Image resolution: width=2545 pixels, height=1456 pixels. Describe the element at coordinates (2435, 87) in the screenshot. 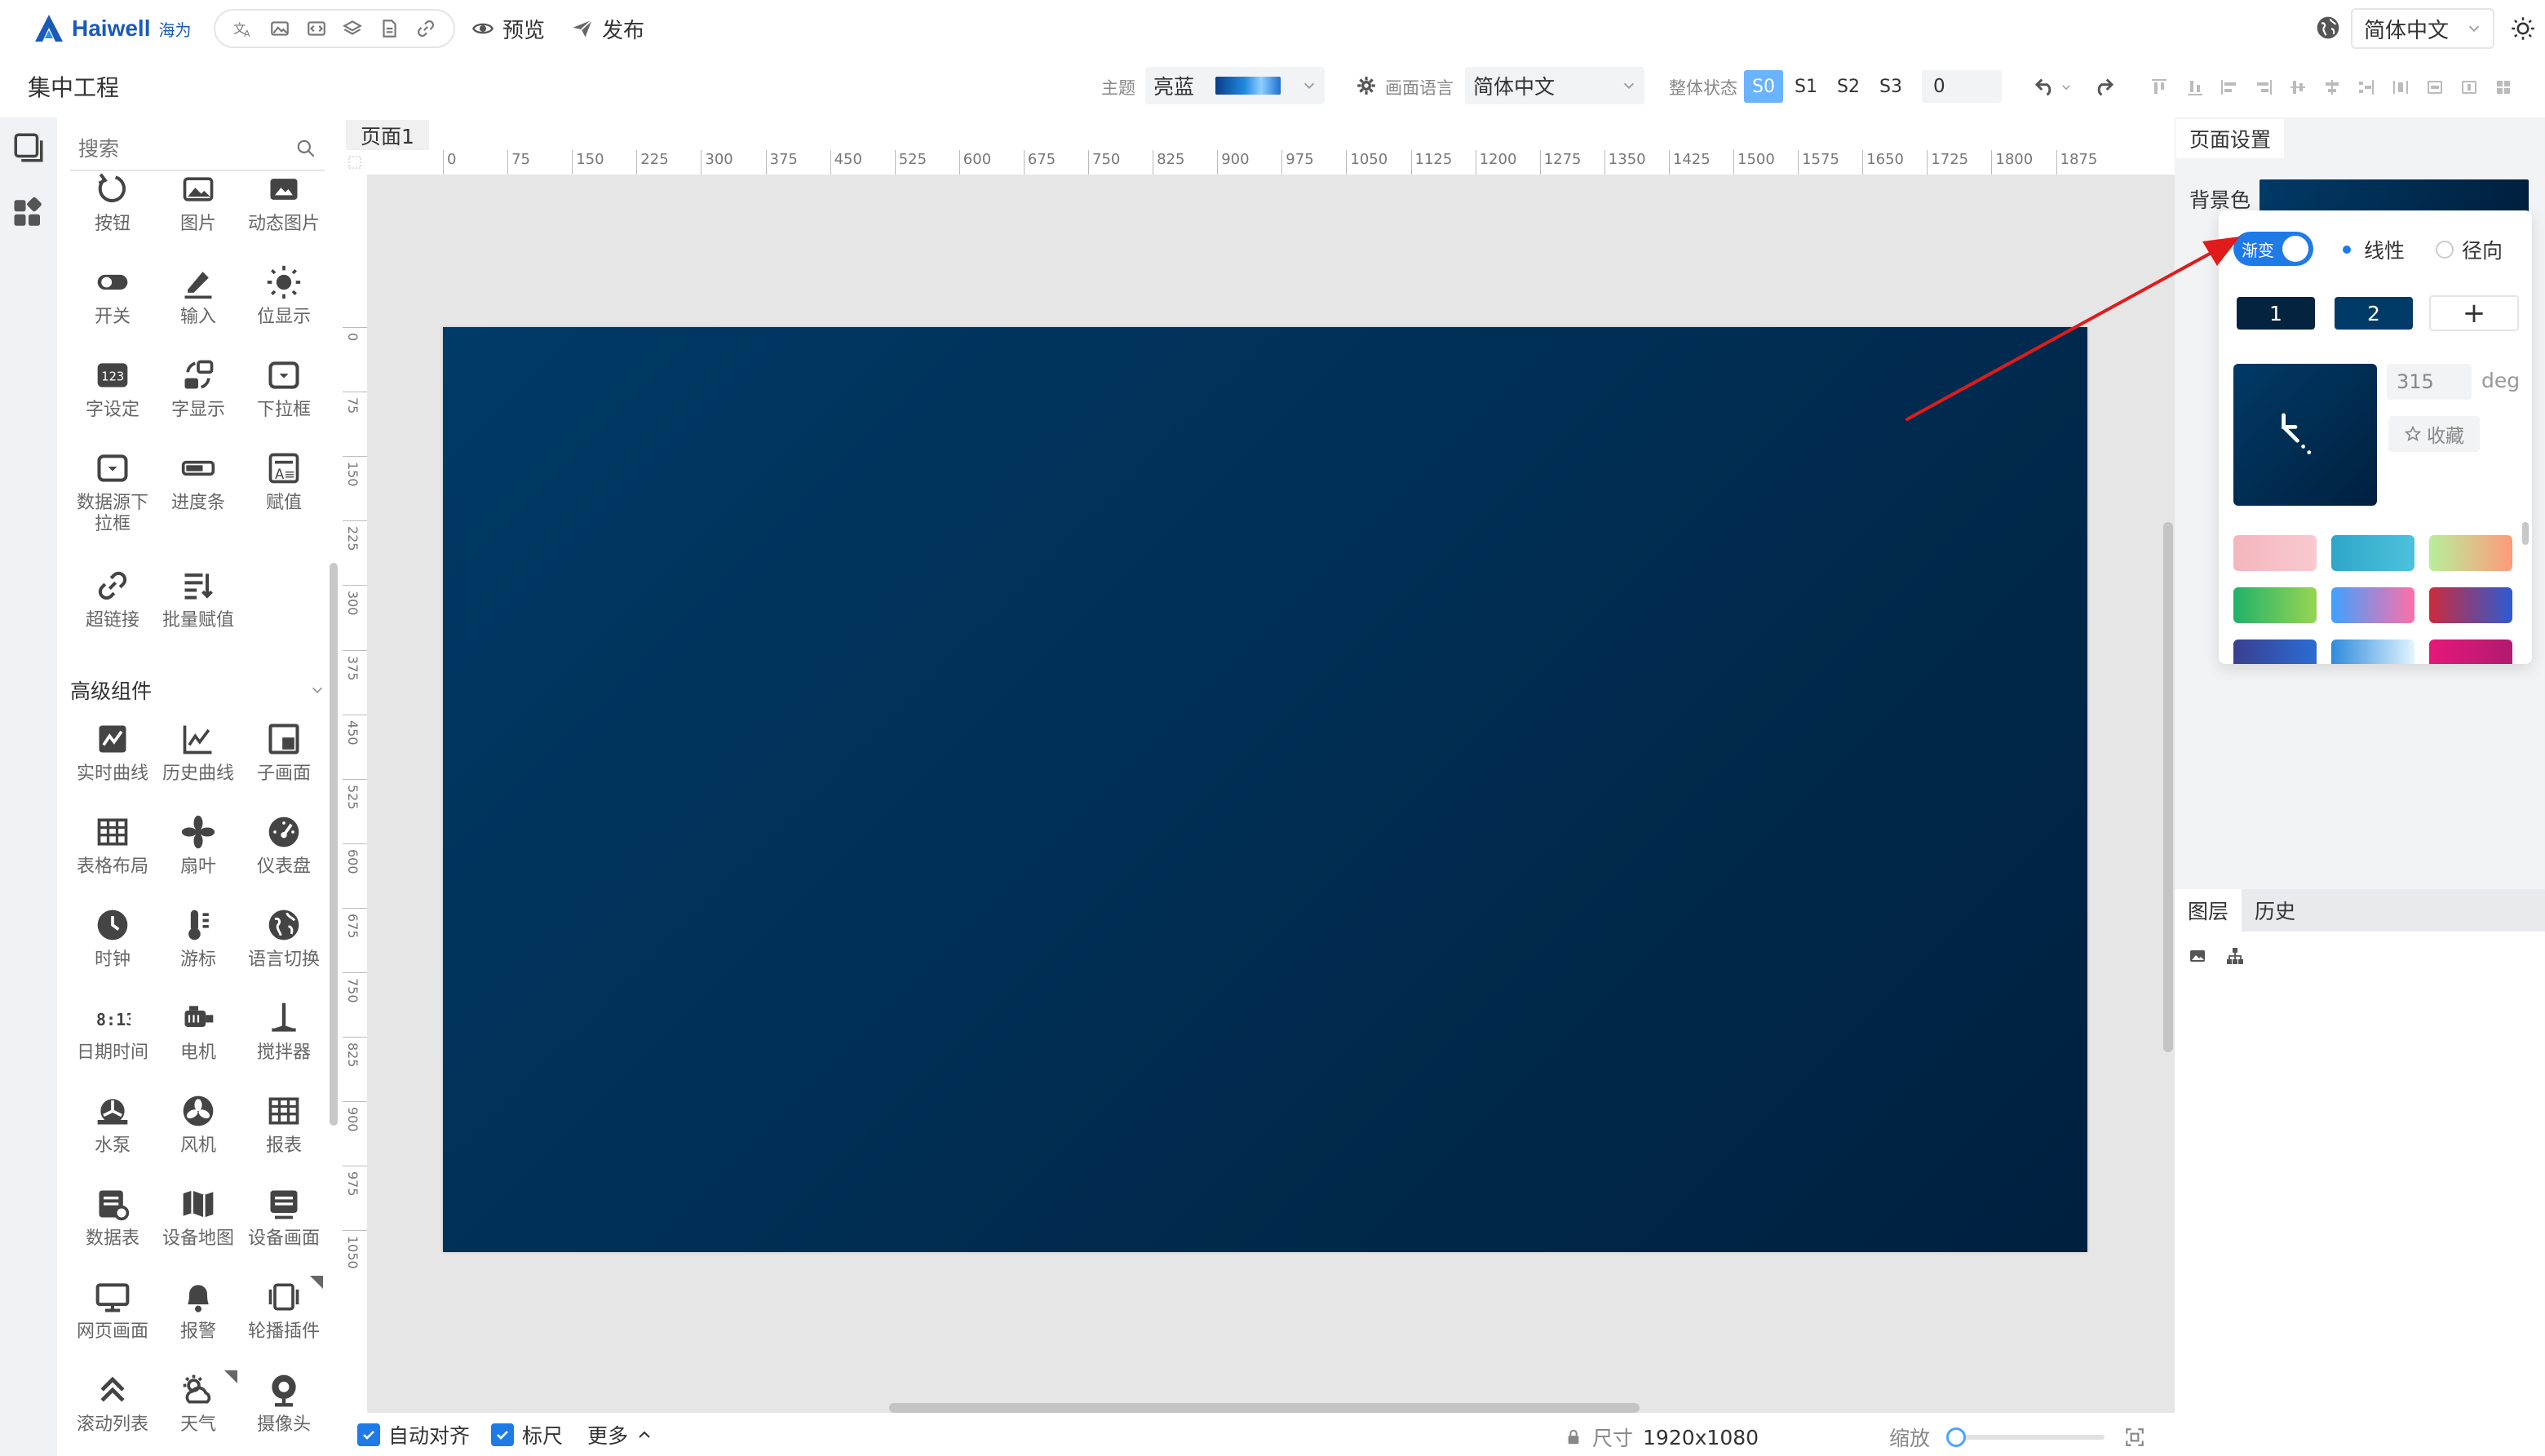

I see `same-width-icon` at that location.